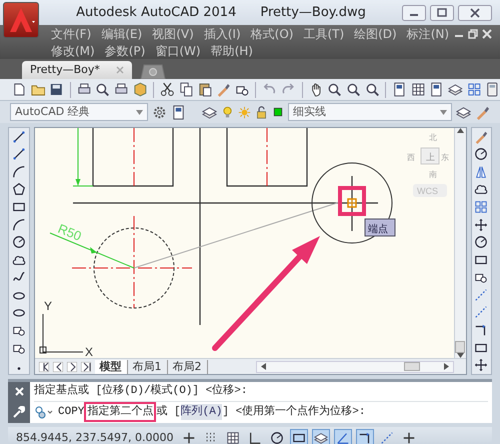 Image resolution: width=500 pixels, height=444 pixels. Describe the element at coordinates (414, 12) in the screenshot. I see `minimize-icon` at that location.